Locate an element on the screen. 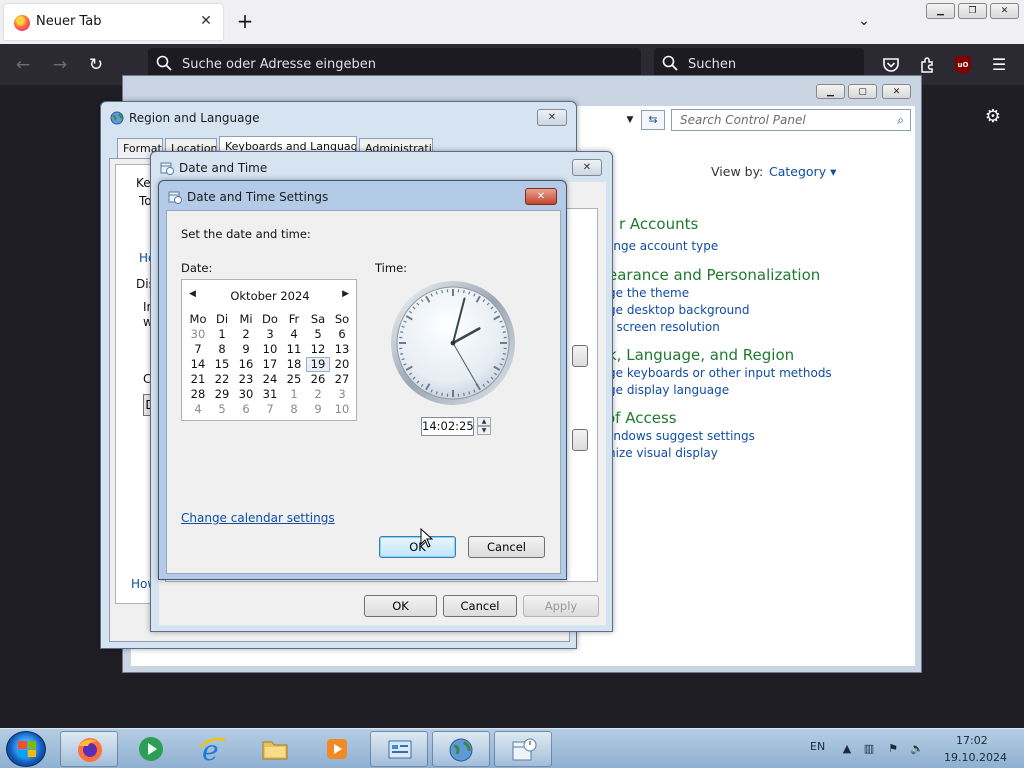 This screenshot has height=768, width=1024. calendar-day: 7 is located at coordinates (198, 349).